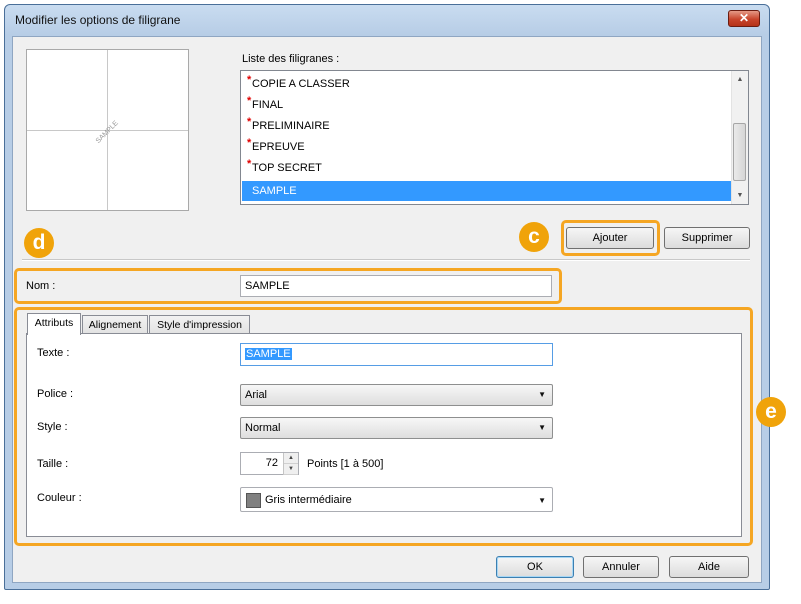 Image resolution: width=801 pixels, height=604 pixels. Describe the element at coordinates (291, 59) in the screenshot. I see `watermark-list-label: Liste des filigranes :` at that location.